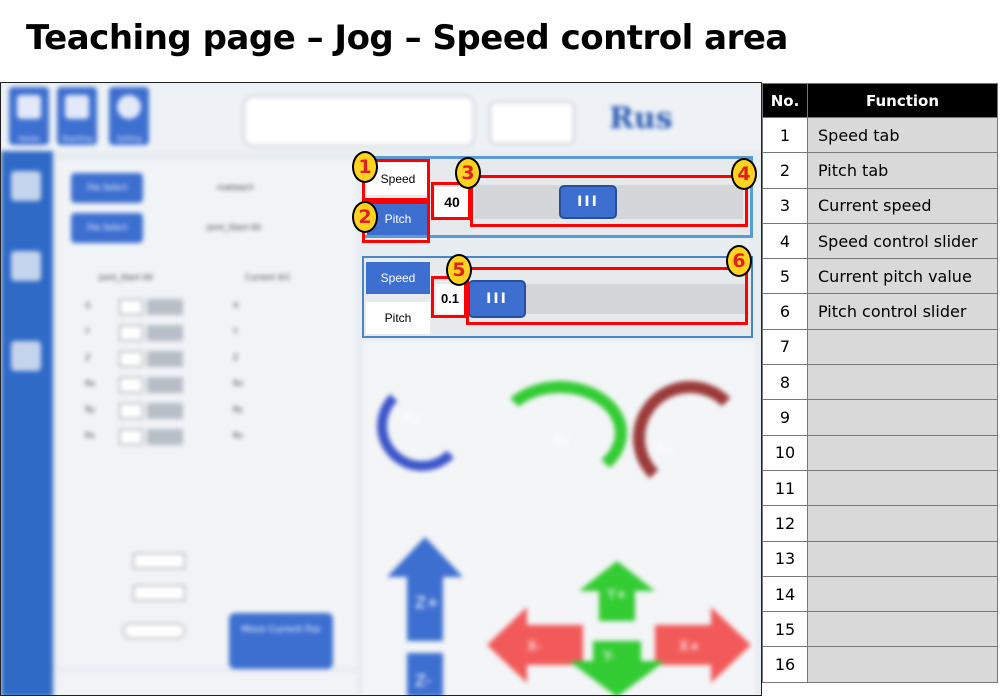 The width and height of the screenshot is (1000, 700). I want to click on table-row: 3 Current speed, so click(880, 205).